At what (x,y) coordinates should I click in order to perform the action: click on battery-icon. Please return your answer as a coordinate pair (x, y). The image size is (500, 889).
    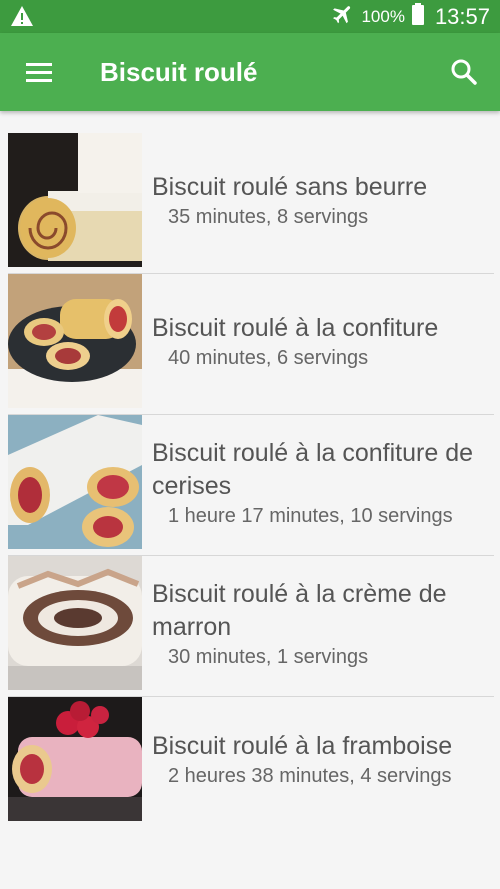
    Looking at the image, I should click on (418, 16).